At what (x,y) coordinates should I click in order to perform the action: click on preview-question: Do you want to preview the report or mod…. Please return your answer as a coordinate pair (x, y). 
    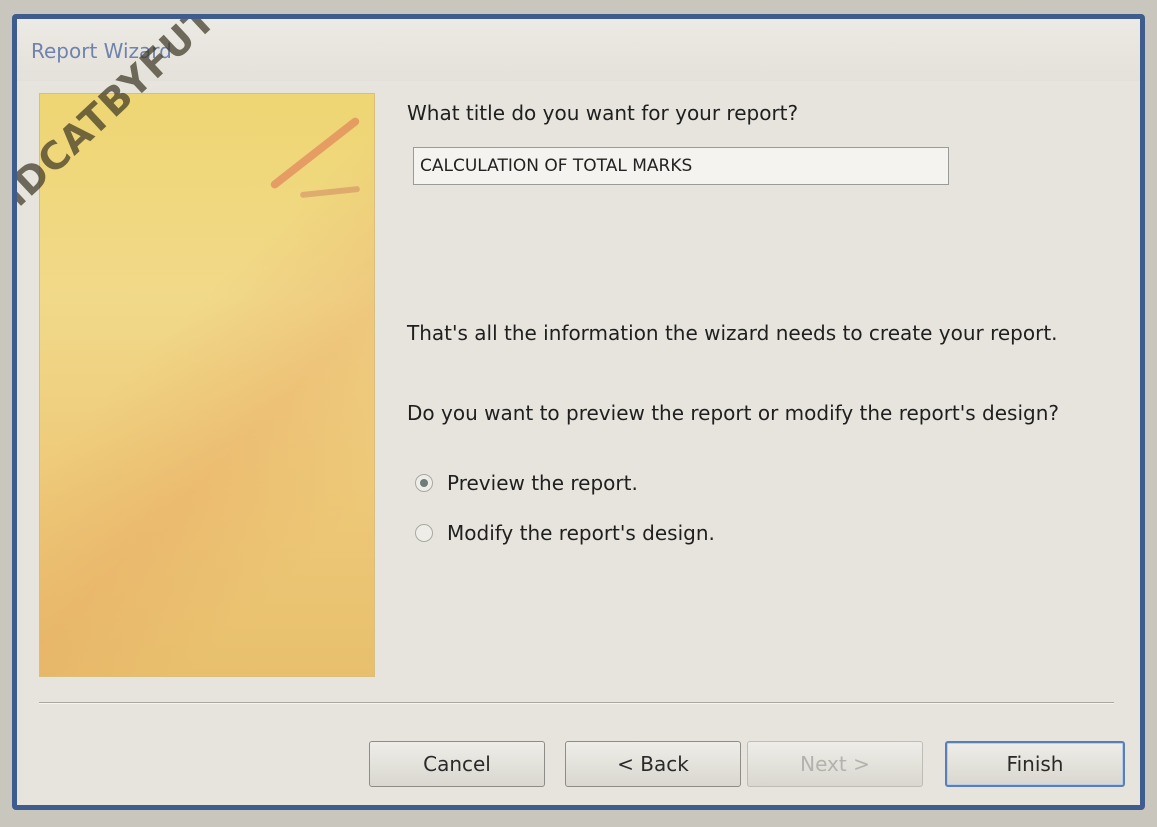
    Looking at the image, I should click on (733, 413).